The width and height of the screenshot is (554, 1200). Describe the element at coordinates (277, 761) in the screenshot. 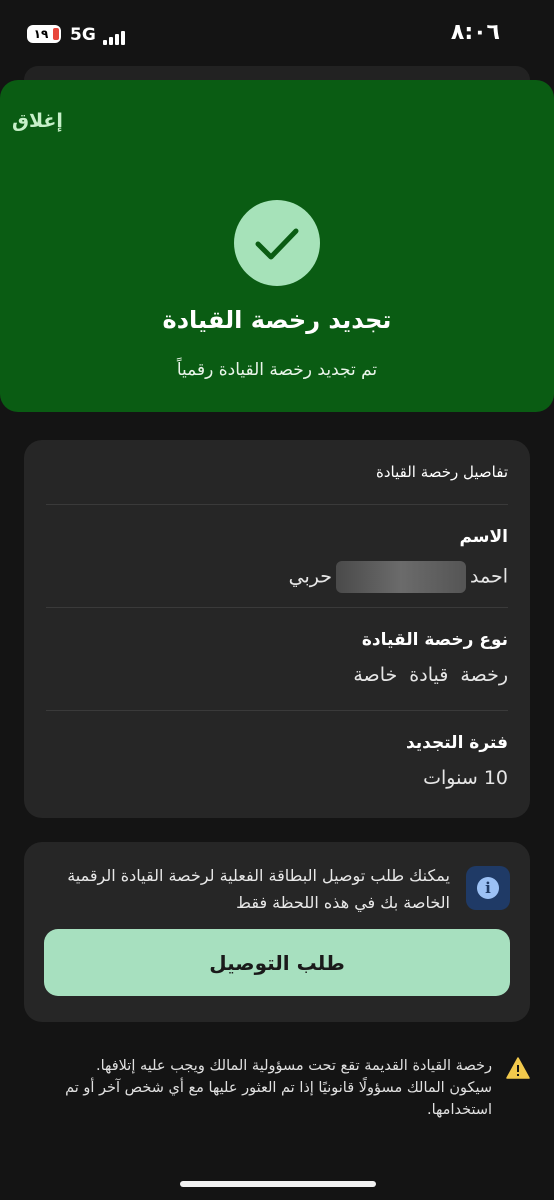

I see `detail-row-renewal-period: فترة التجديد 10 سنوات` at that location.